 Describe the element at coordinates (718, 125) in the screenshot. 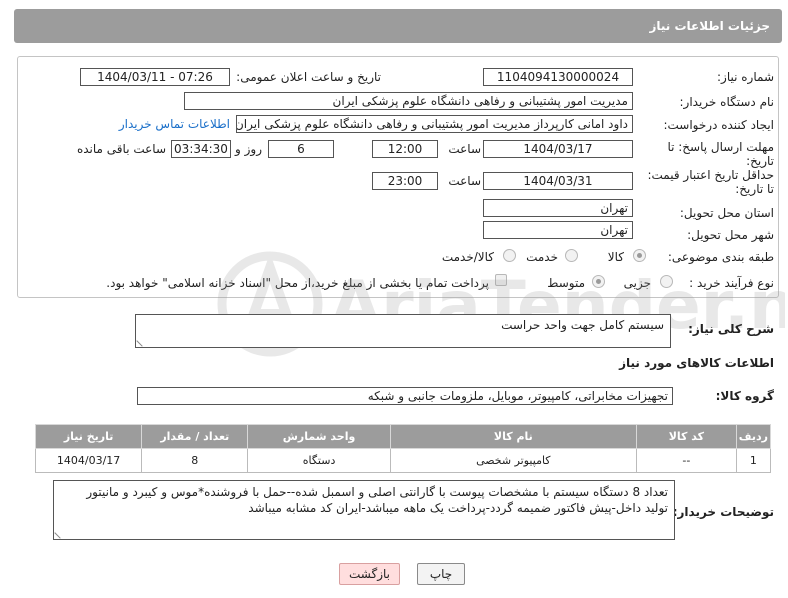

I see `creator-label: ایجاد کننده درخواست:` at that location.